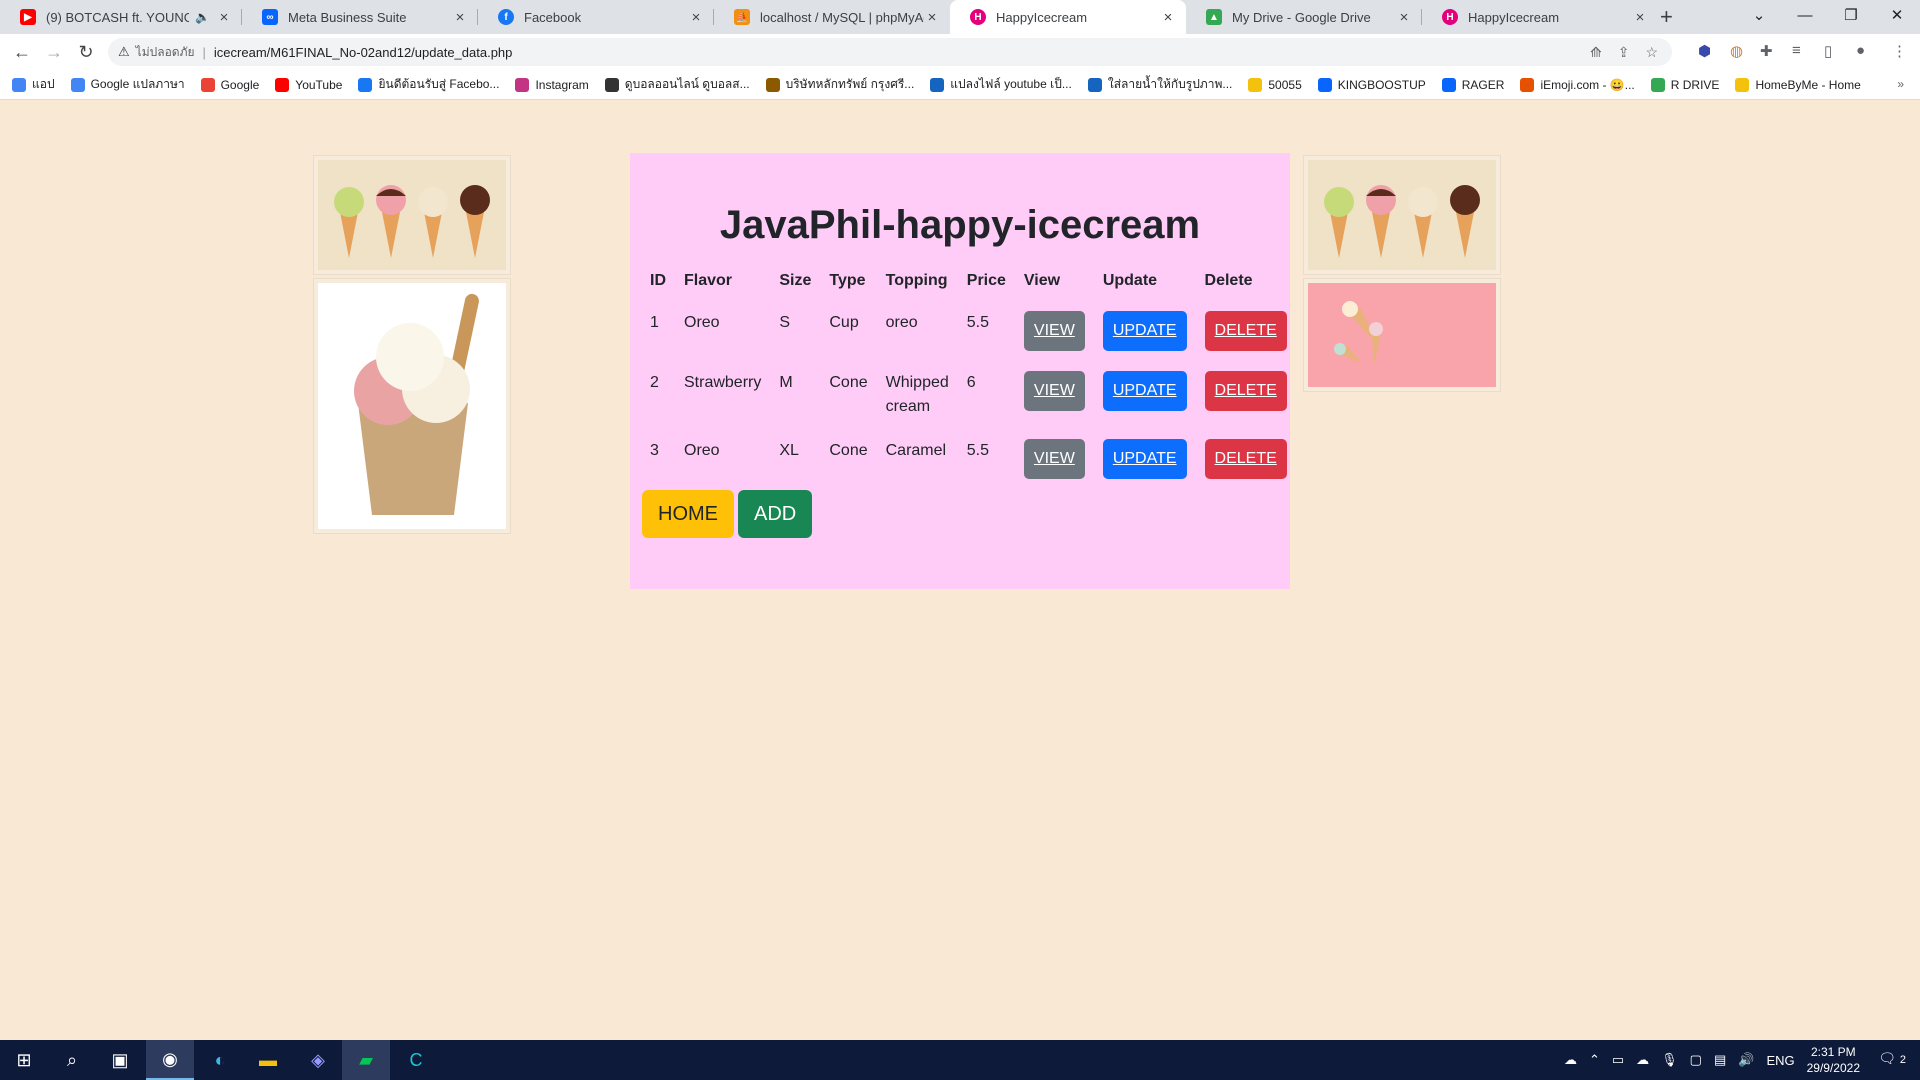  I want to click on media-icon: ≡, so click(1796, 50).